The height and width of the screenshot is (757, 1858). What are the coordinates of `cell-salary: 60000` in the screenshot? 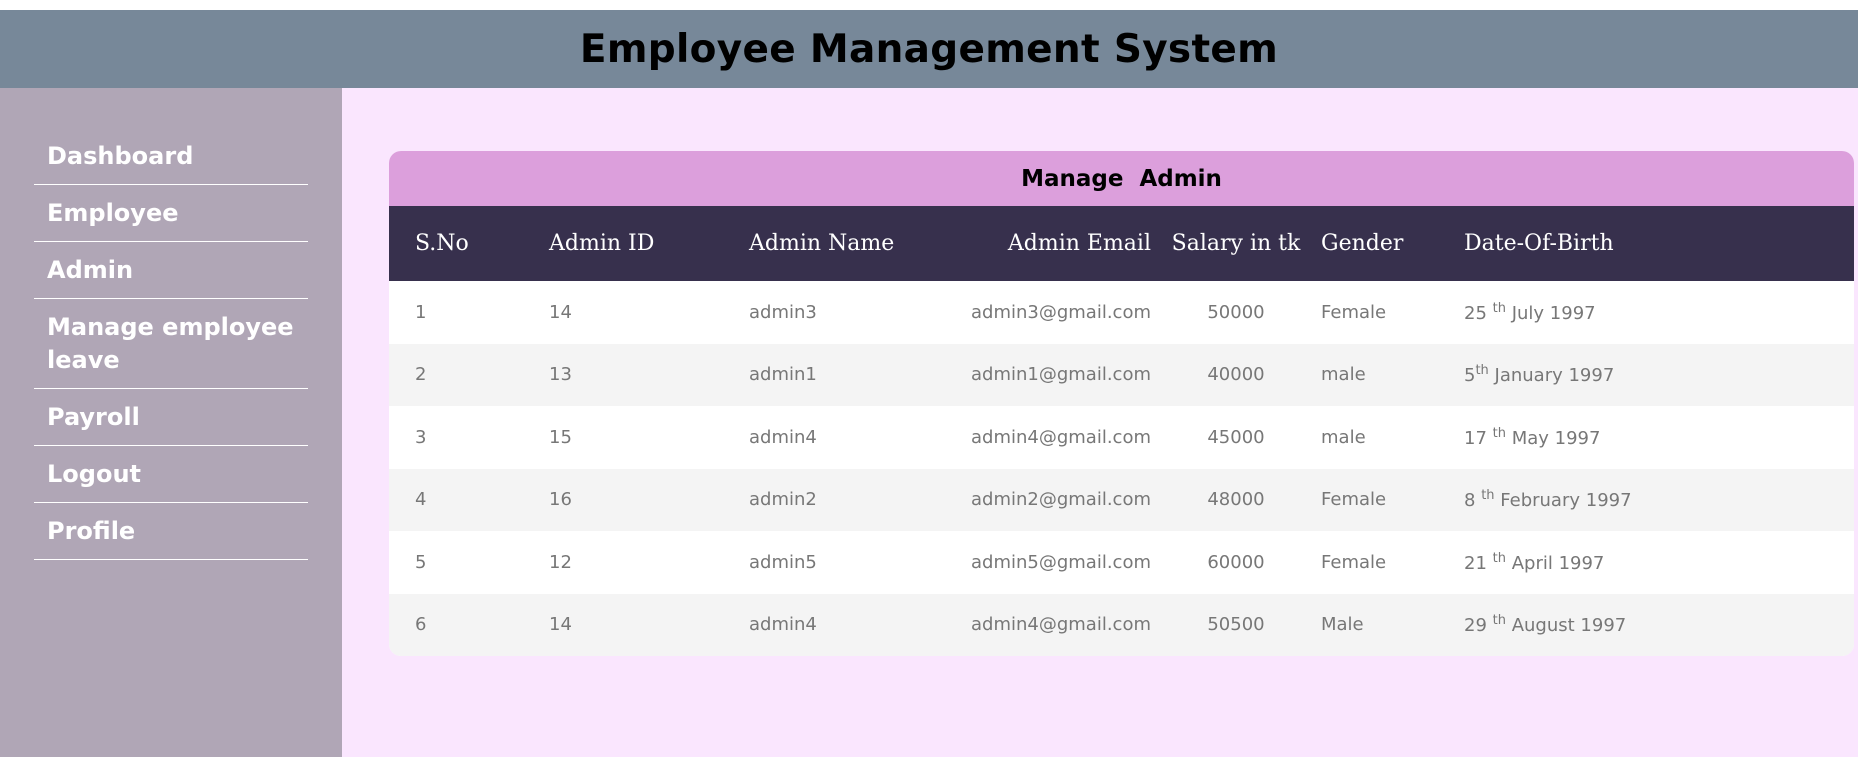 It's located at (1236, 562).